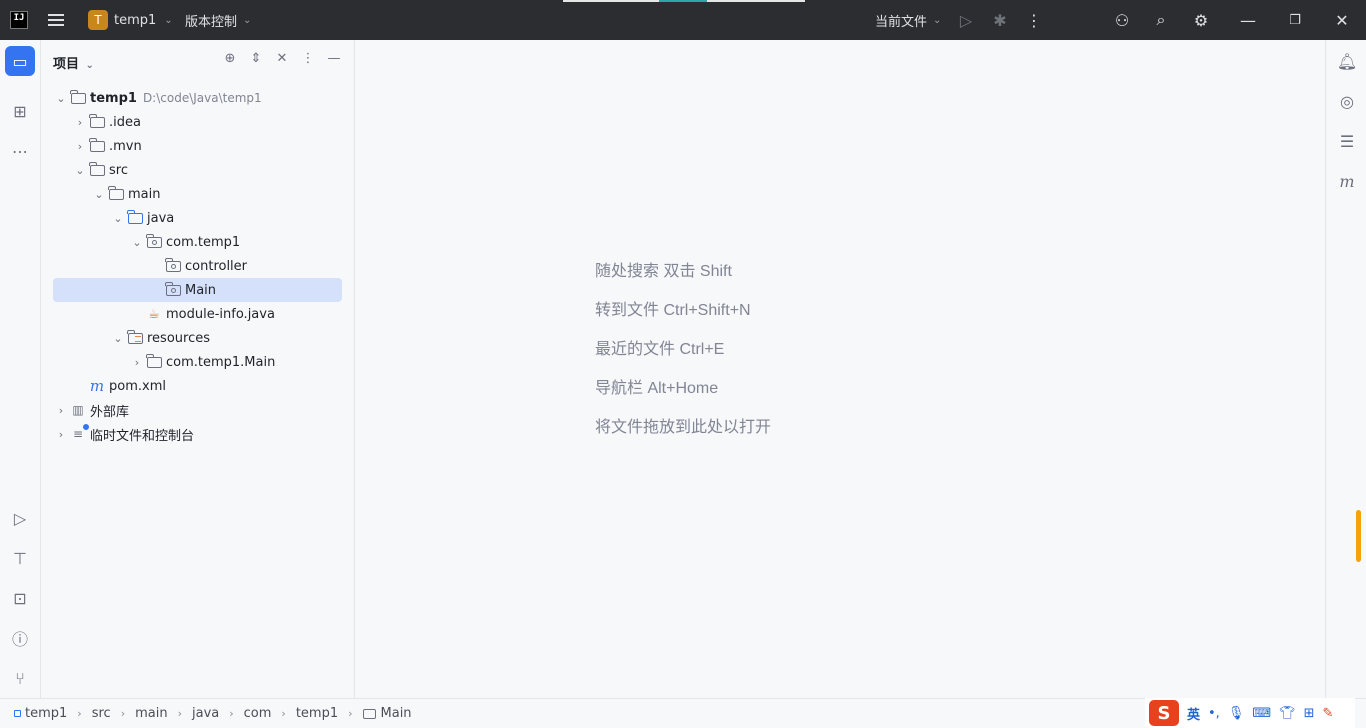 Image resolution: width=1366 pixels, height=728 pixels. I want to click on git-tool-button: ⑂, so click(20, 678).